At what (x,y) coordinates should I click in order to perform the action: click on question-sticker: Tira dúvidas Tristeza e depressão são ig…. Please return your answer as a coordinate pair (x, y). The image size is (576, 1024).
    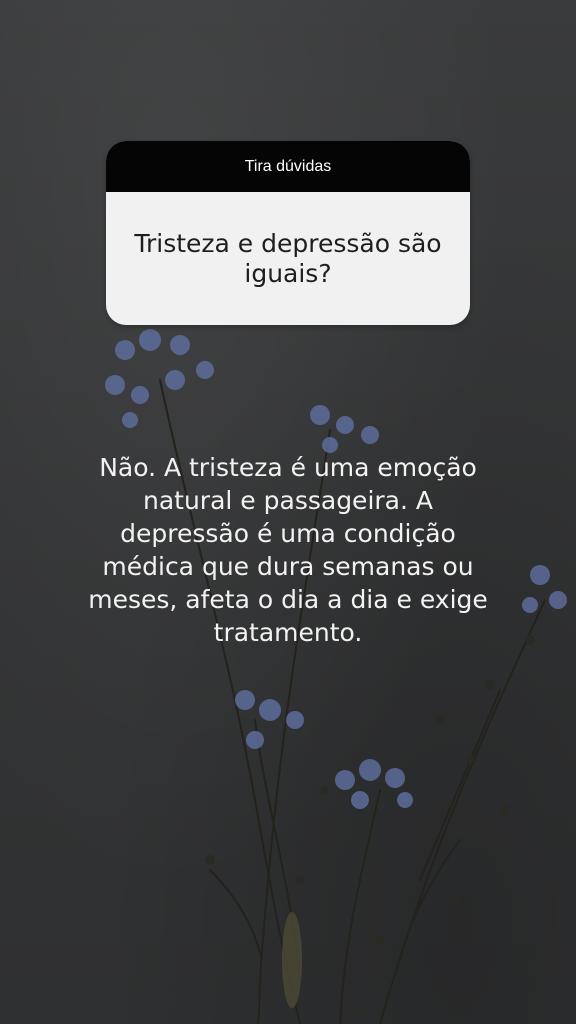
    Looking at the image, I should click on (288, 233).